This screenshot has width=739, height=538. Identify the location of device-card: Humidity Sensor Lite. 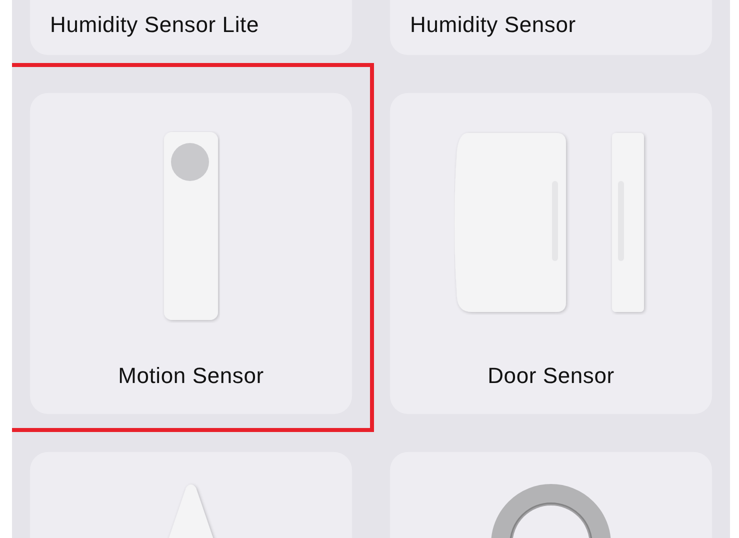
(191, 27).